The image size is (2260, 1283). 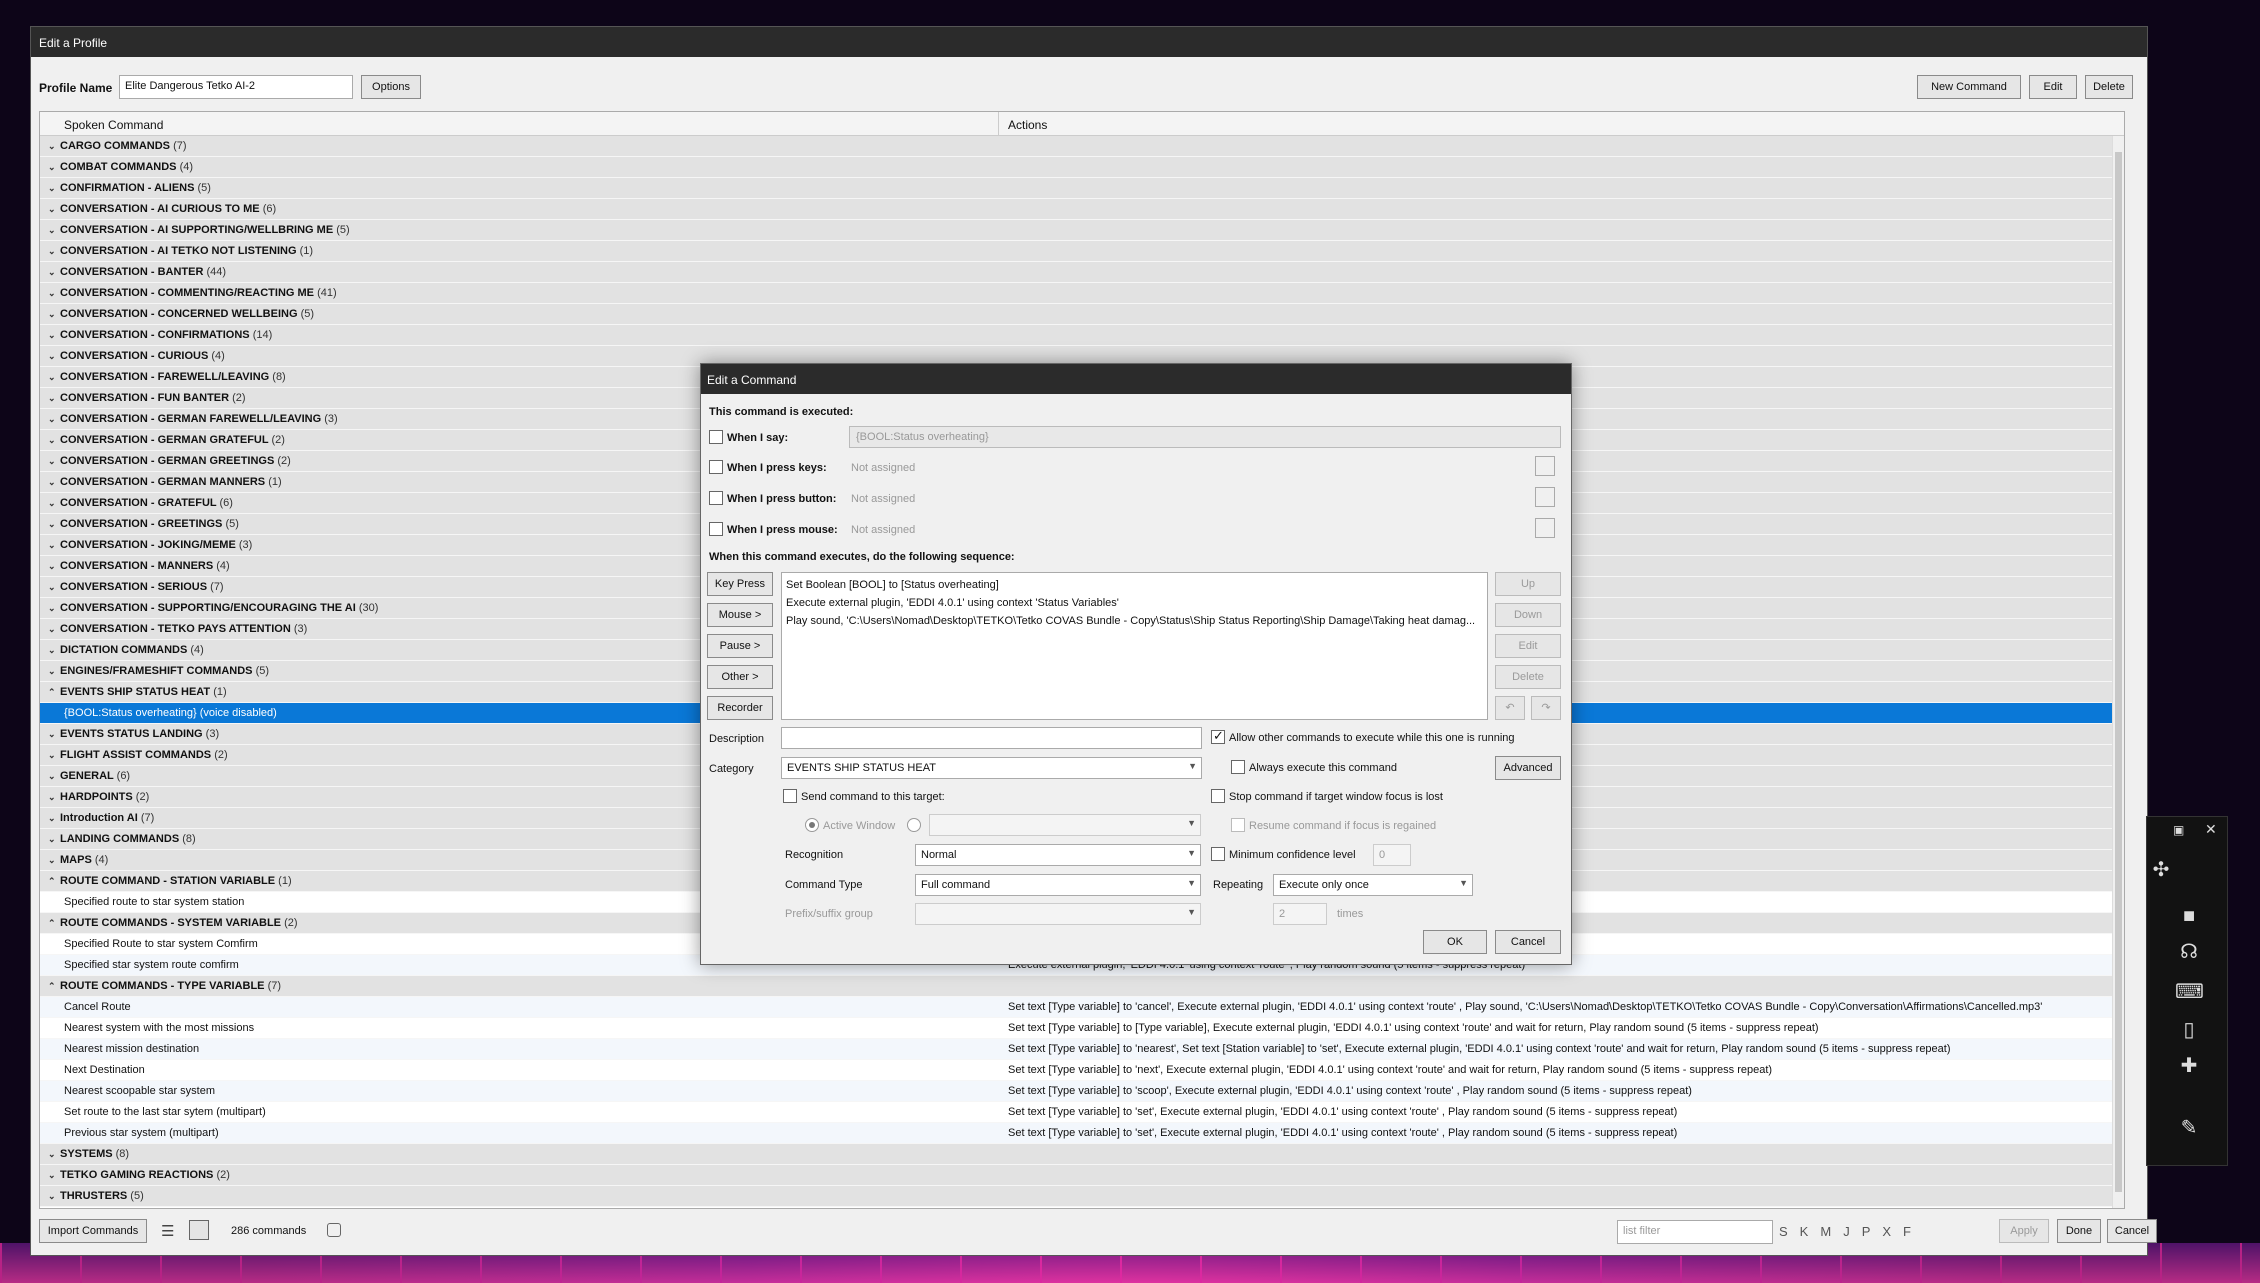 What do you see at coordinates (2024, 1231) in the screenshot?
I see `apply-button: Apply` at bounding box center [2024, 1231].